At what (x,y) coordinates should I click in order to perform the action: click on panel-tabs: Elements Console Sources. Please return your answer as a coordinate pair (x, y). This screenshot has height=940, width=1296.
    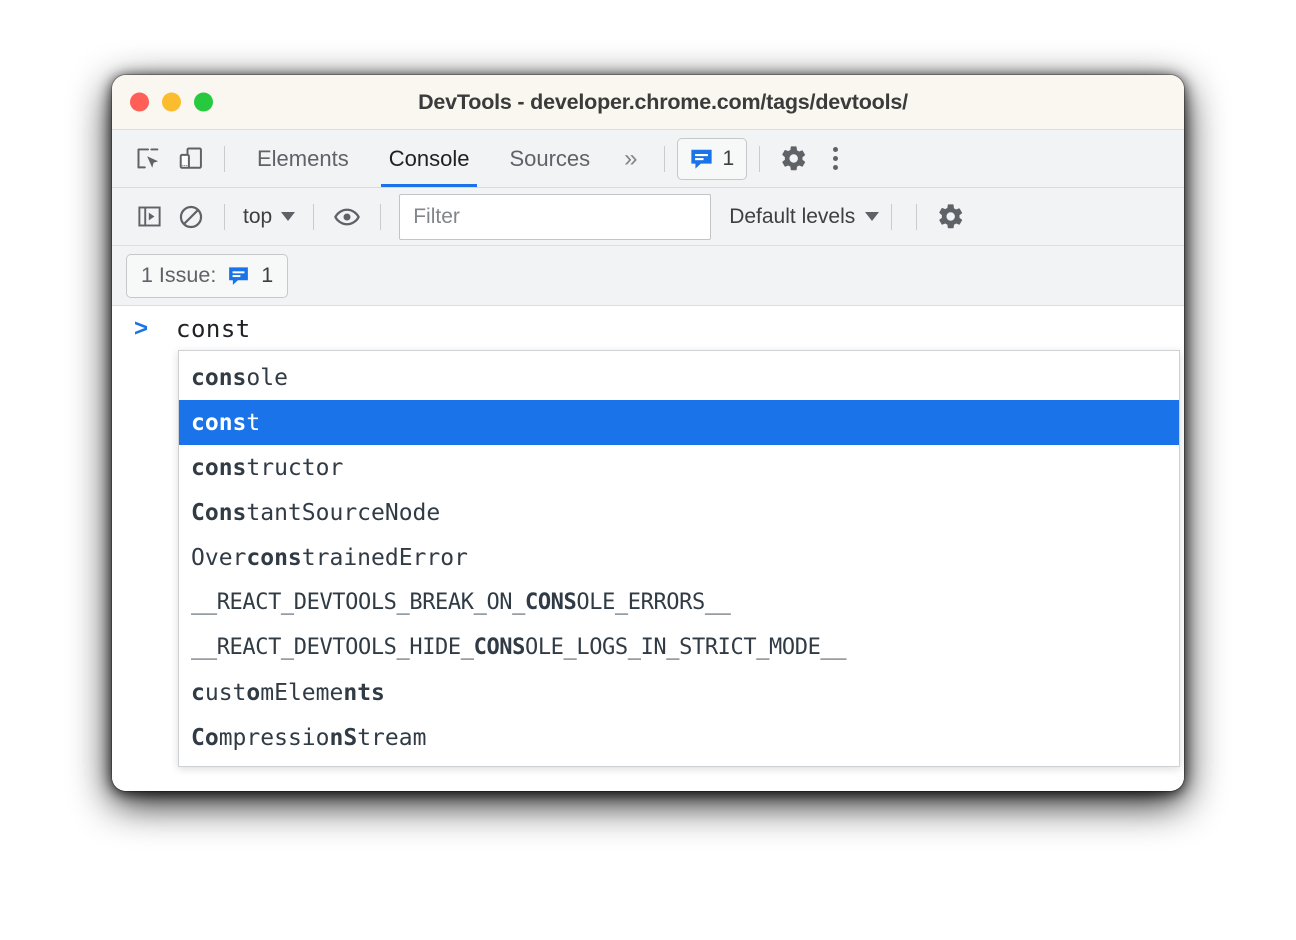
    Looking at the image, I should click on (423, 158).